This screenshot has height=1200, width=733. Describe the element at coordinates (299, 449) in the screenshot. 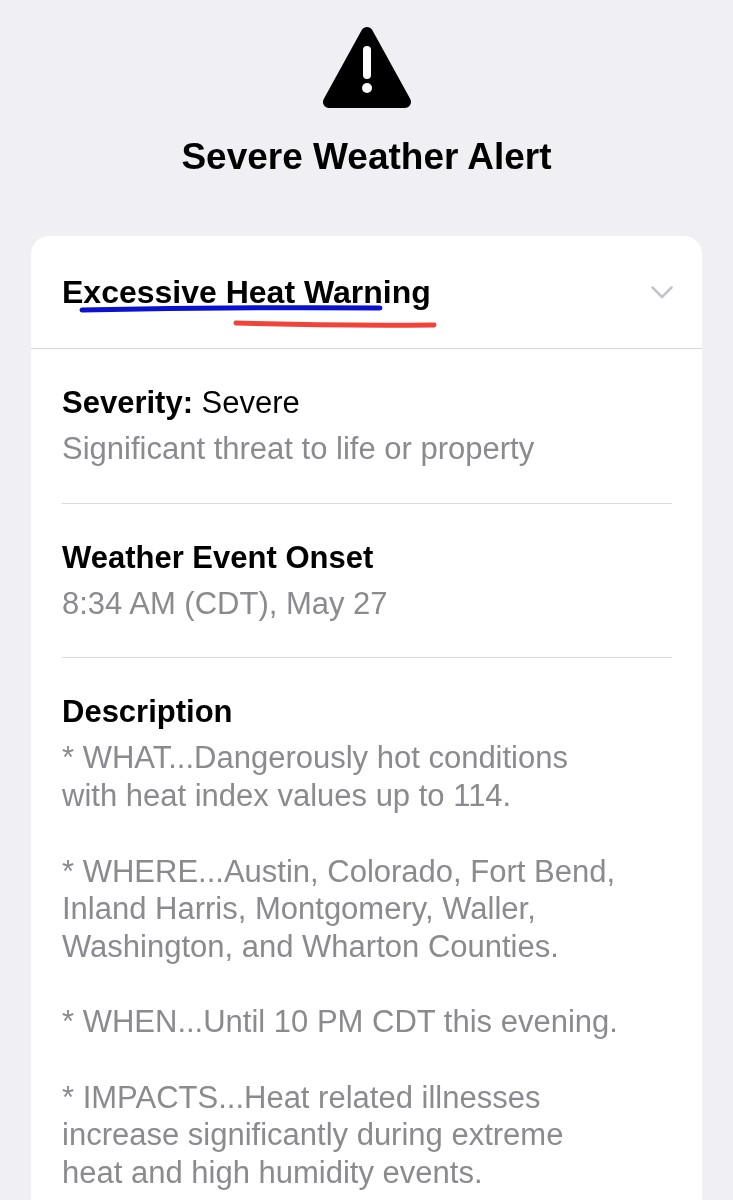

I see `detail-text: Significant threat to life or property` at that location.